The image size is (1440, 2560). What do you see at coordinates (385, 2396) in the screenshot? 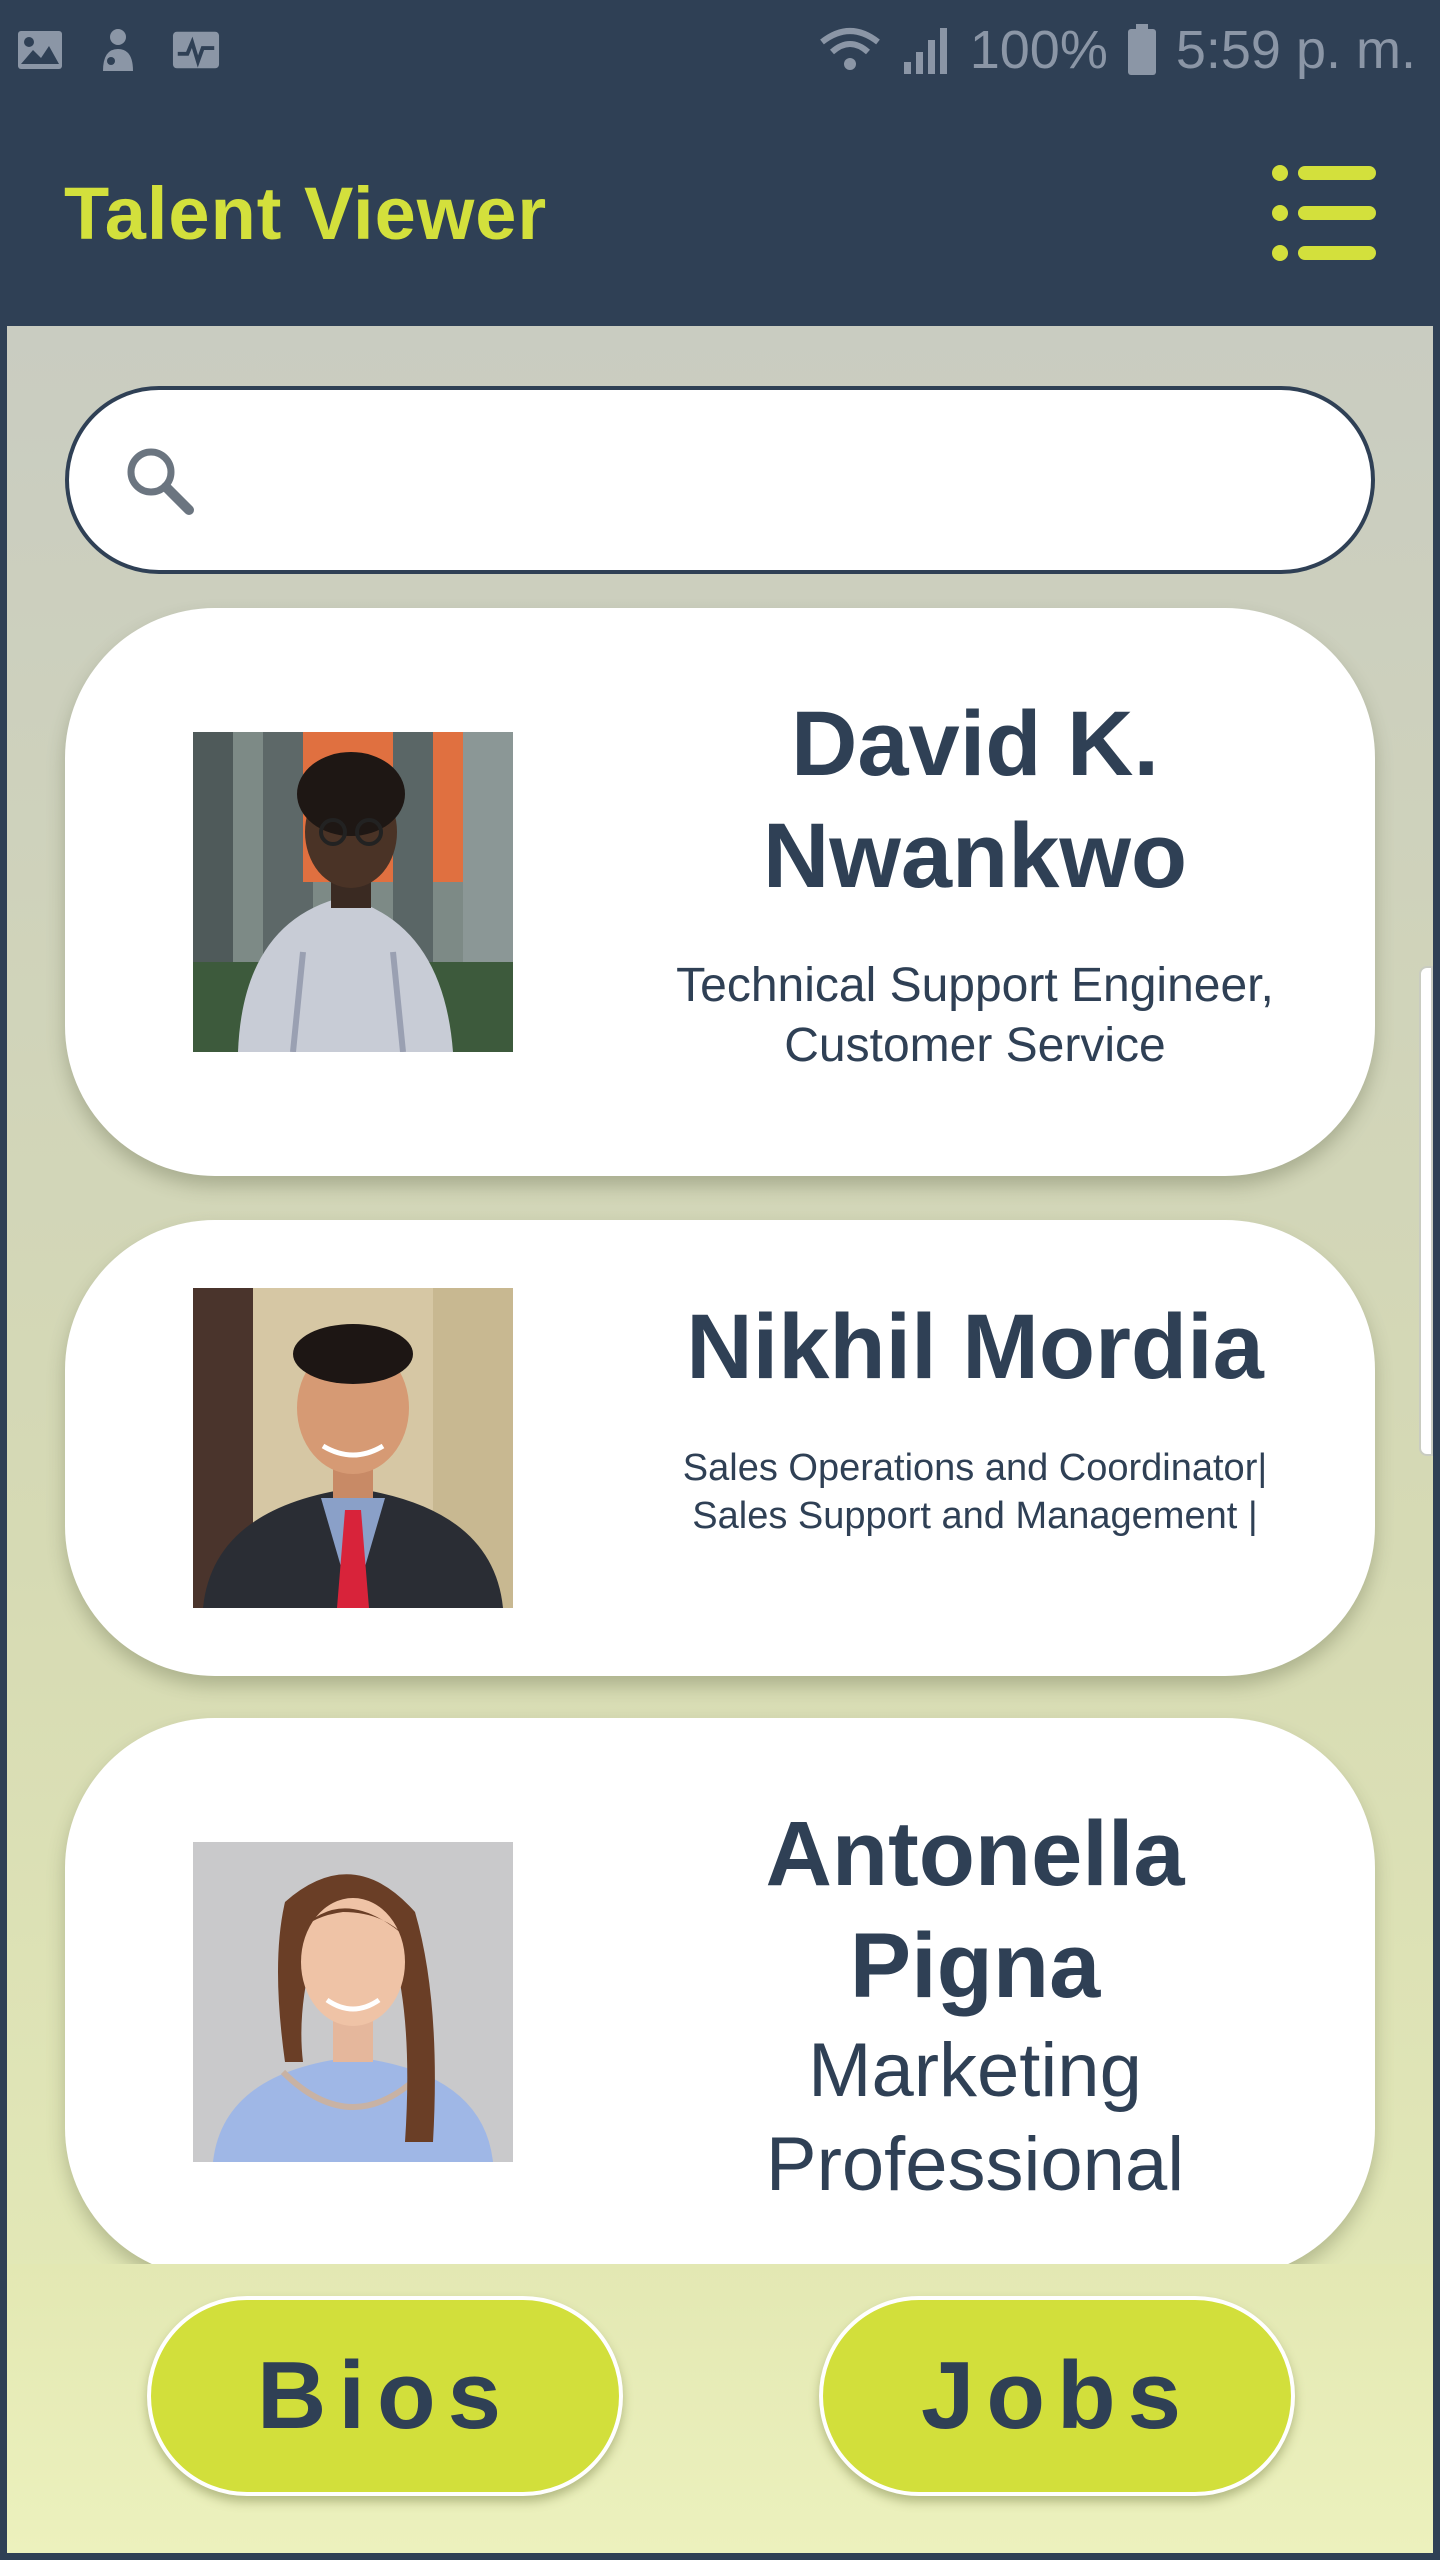
I see `bios-button: Bios` at bounding box center [385, 2396].